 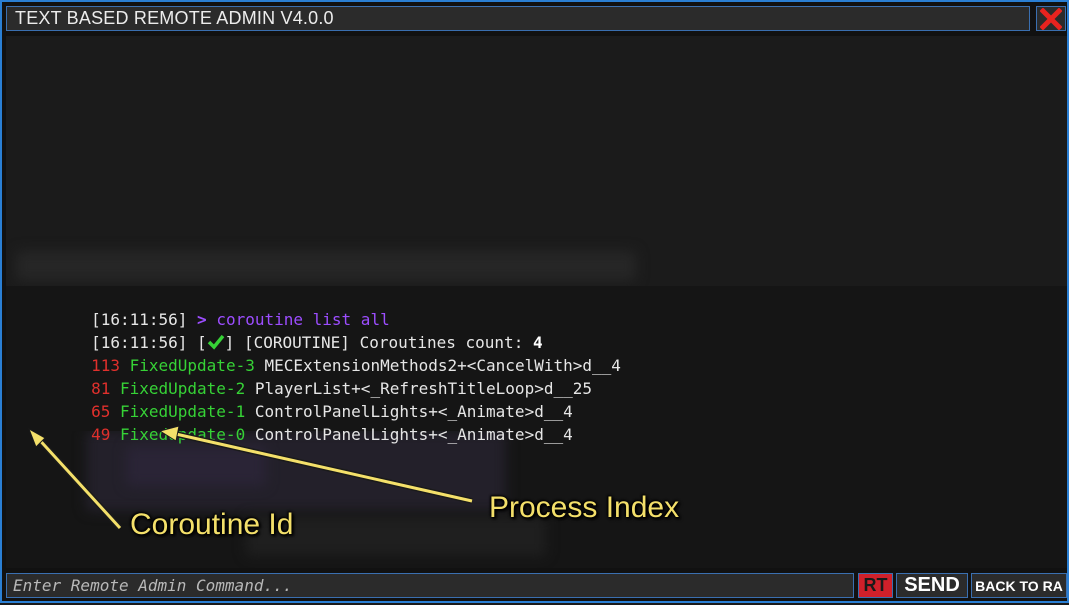 What do you see at coordinates (101, 434) in the screenshot?
I see `coroutine-id: 49` at bounding box center [101, 434].